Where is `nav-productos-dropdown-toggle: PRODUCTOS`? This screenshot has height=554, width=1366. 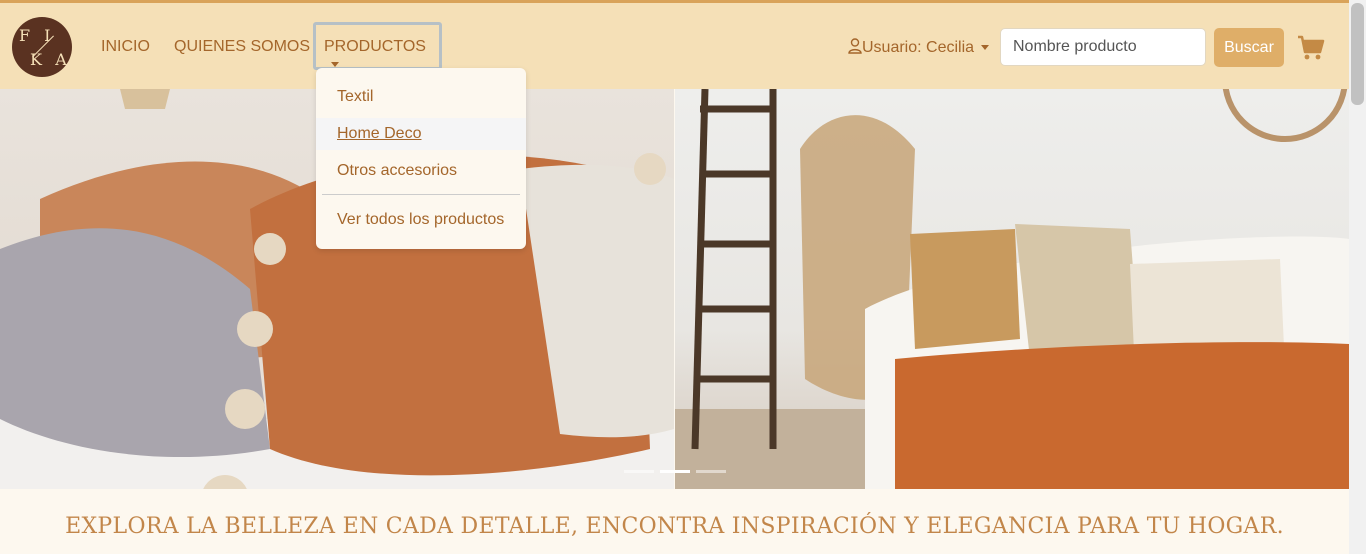 nav-productos-dropdown-toggle: PRODUCTOS is located at coordinates (377, 46).